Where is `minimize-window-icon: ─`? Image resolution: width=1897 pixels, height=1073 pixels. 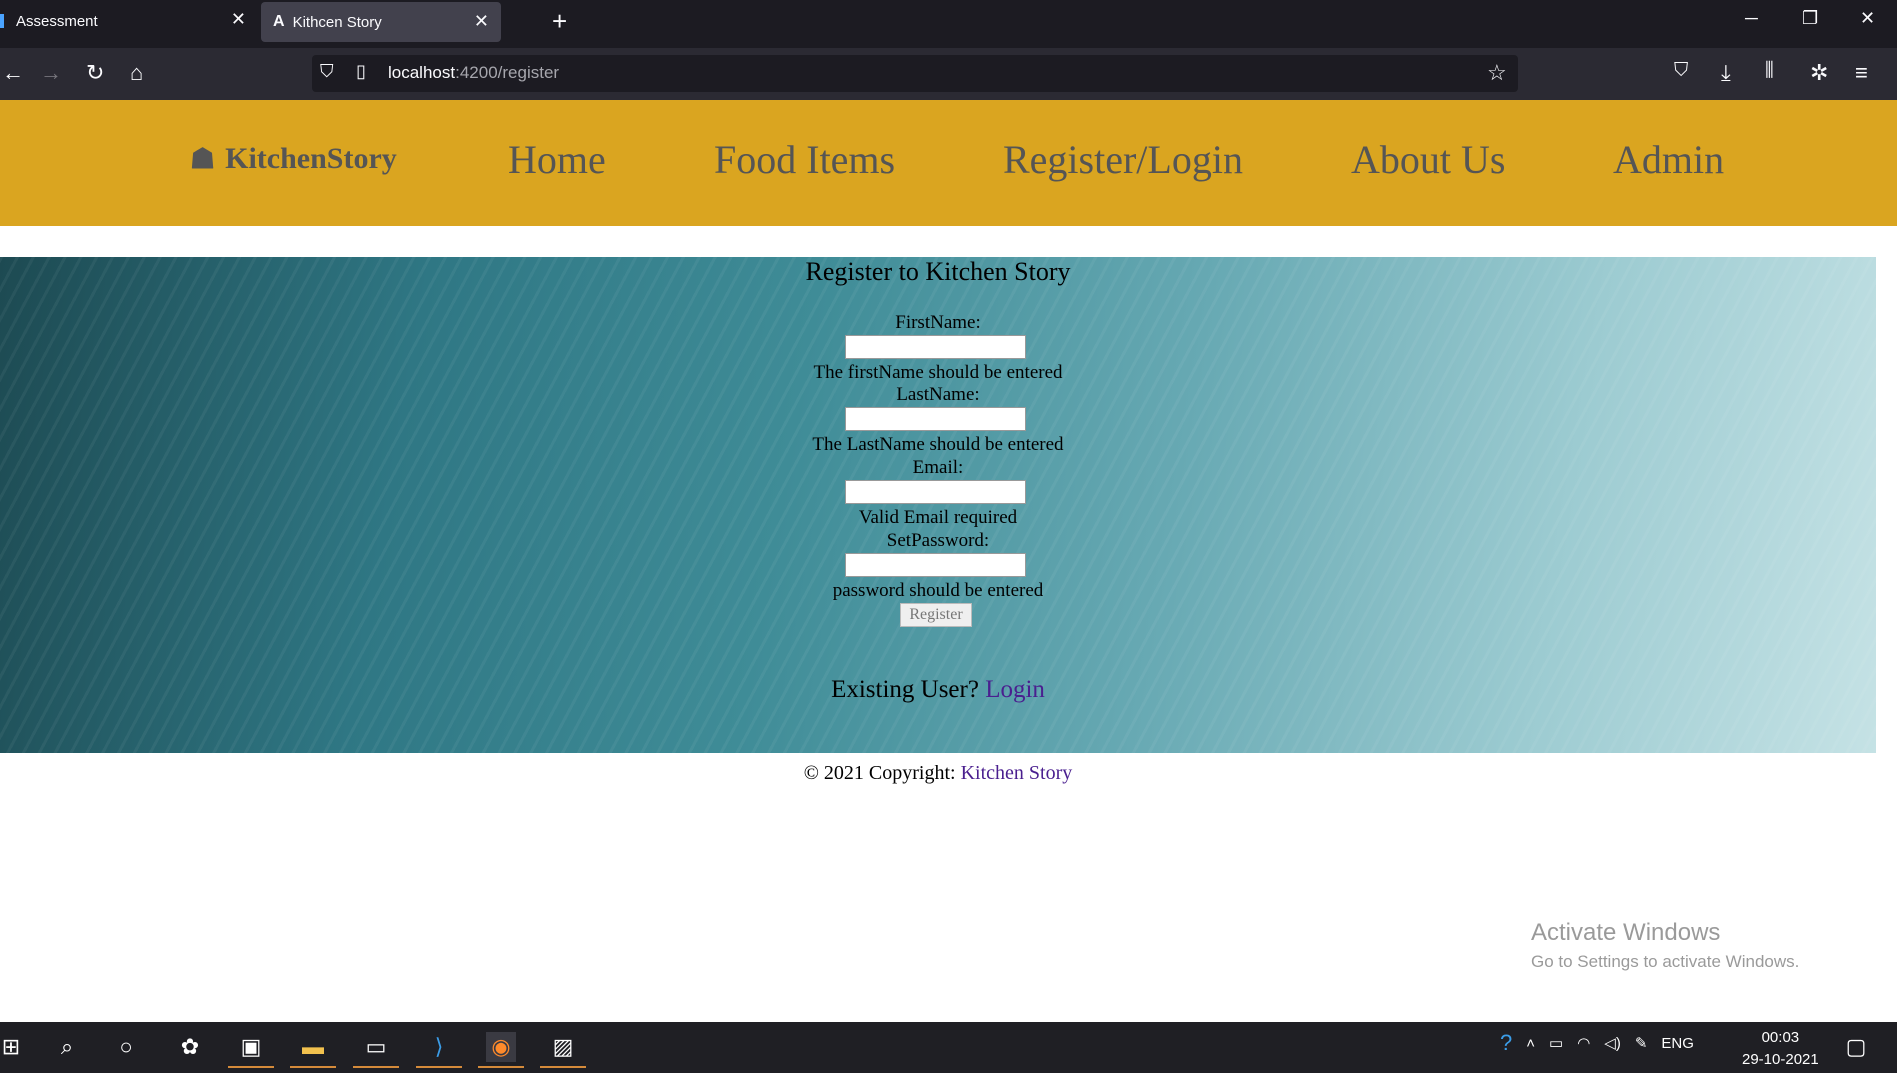 minimize-window-icon: ─ is located at coordinates (1751, 18).